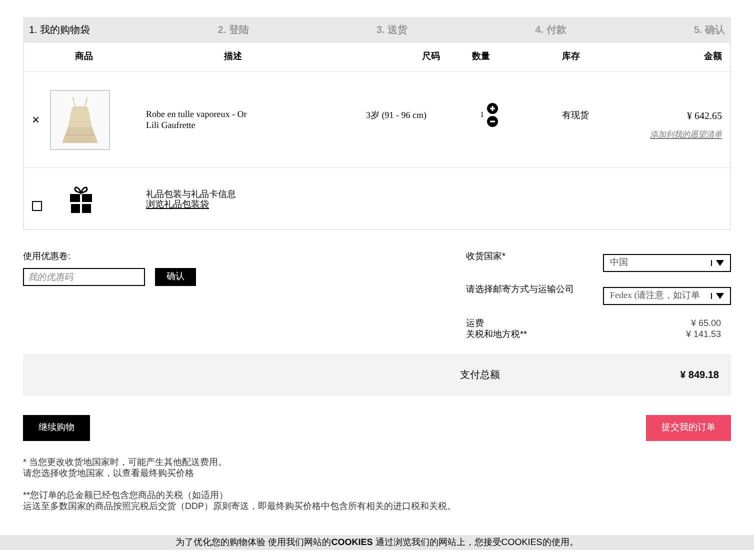 This screenshot has width=754, height=557. I want to click on total-label: 支付总额, so click(480, 375).